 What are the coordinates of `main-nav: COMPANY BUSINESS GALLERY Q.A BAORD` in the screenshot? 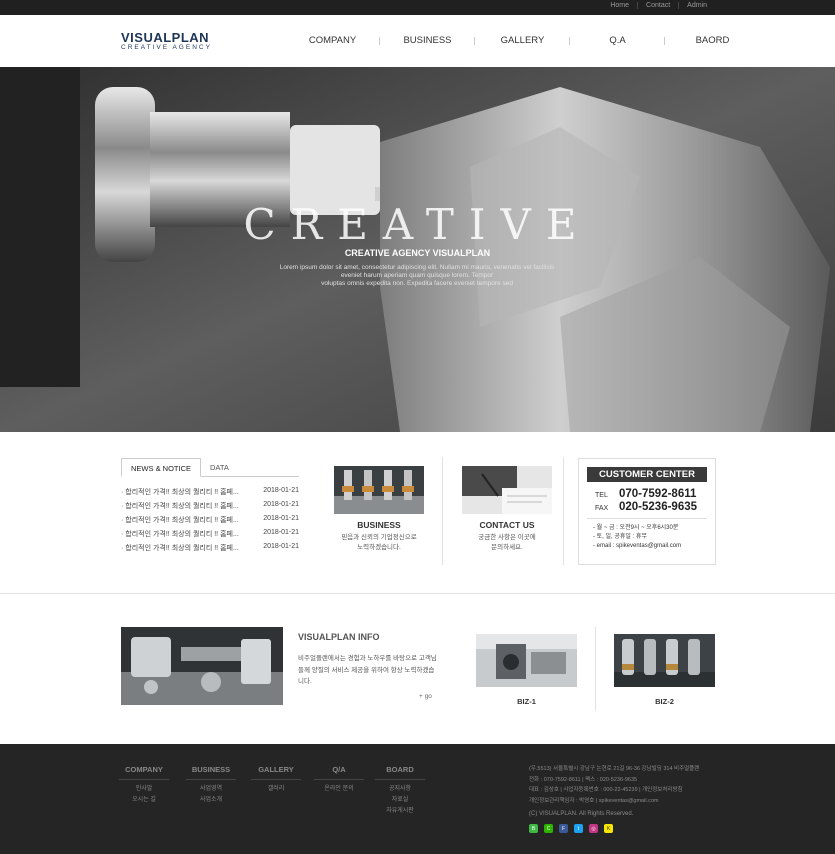 It's located at (522, 40).